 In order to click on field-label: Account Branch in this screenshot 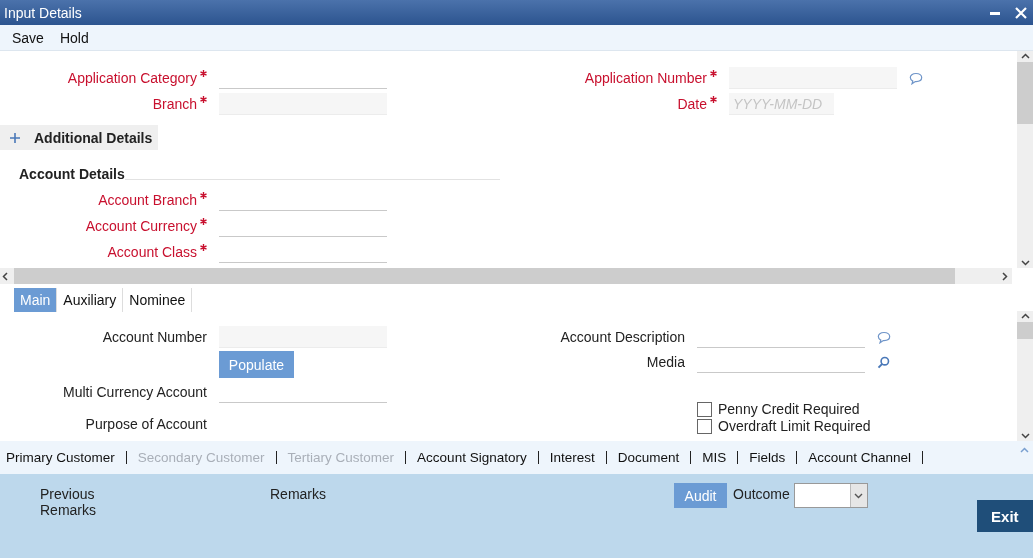, I will do `click(147, 200)`.